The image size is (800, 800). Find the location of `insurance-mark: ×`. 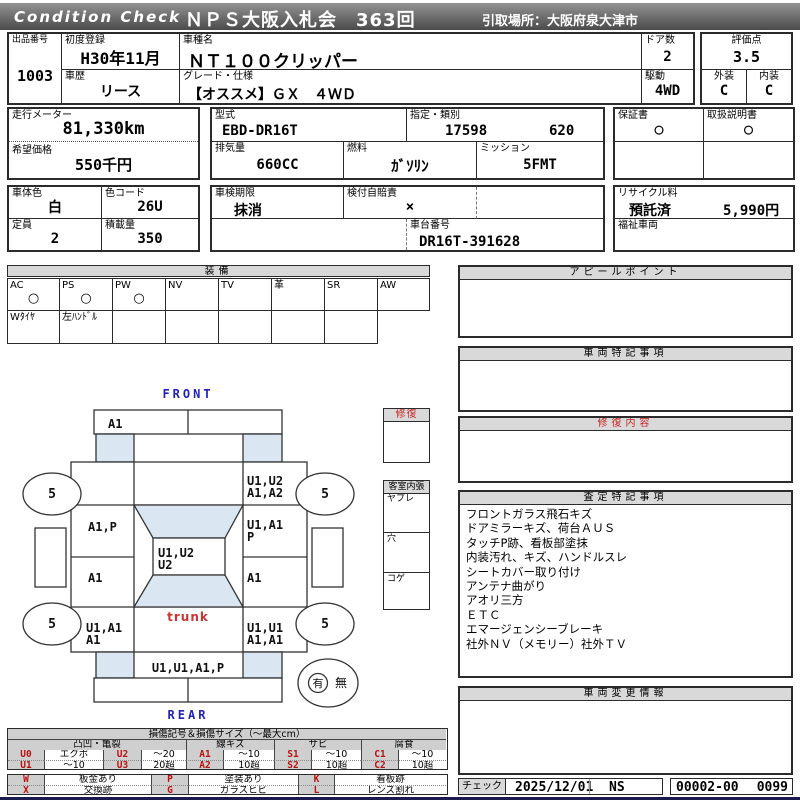

insurance-mark: × is located at coordinates (410, 207).